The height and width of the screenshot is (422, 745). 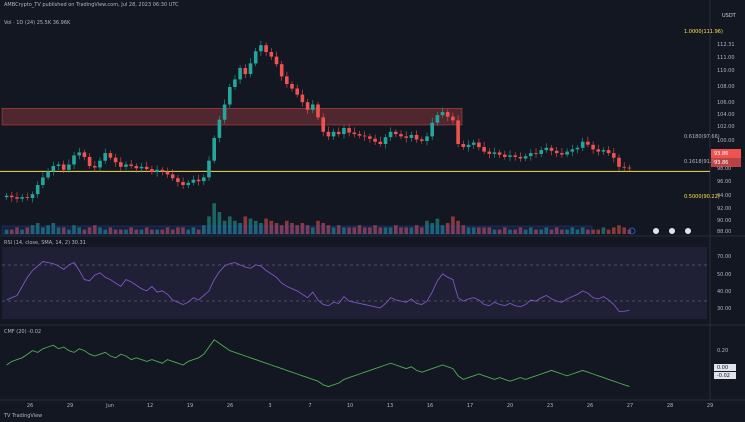 I want to click on resistance-zone, so click(x=232, y=117).